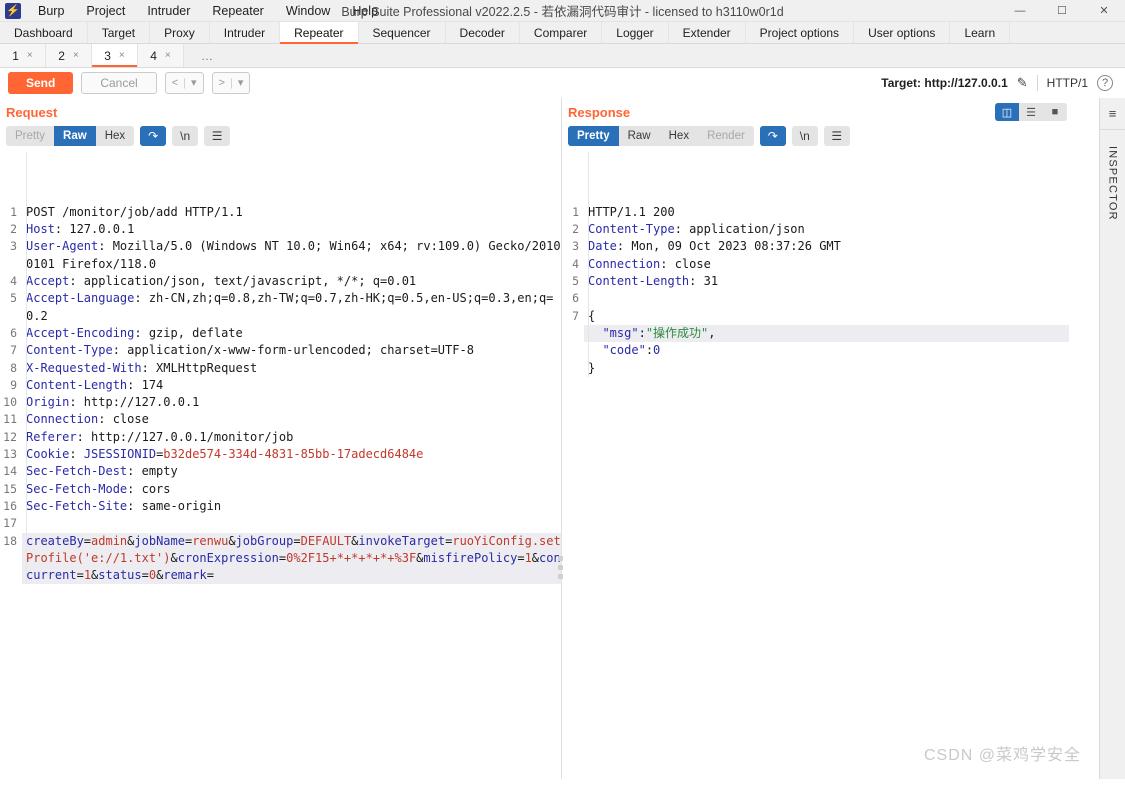 Image resolution: width=1125 pixels, height=789 pixels. I want to click on code-line: 8 X-Requested-With: XMLHttpRequest, so click(280, 368).